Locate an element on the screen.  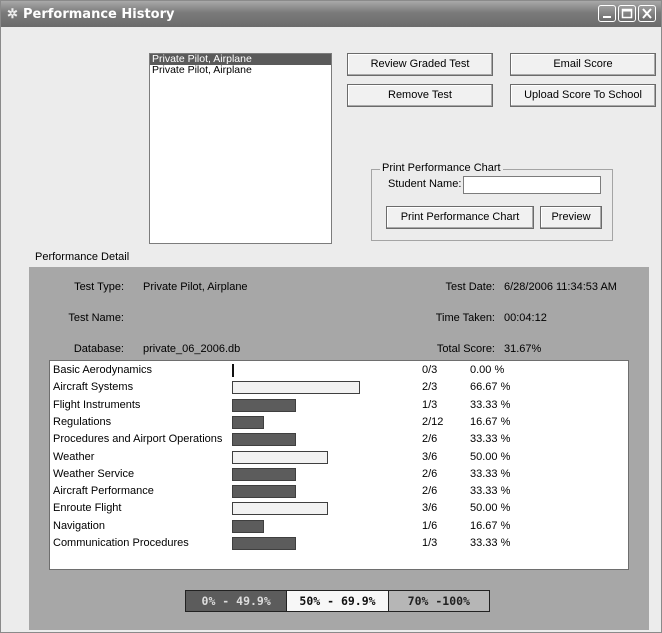
maximize-icon is located at coordinates (627, 13).